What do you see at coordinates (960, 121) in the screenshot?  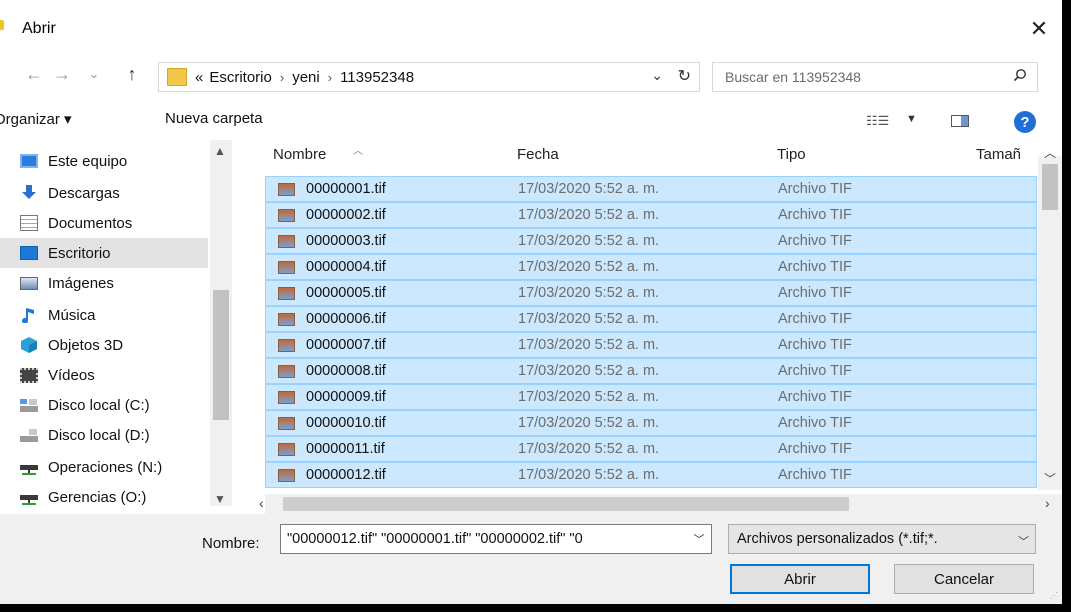 I see `preview-pane-icon` at bounding box center [960, 121].